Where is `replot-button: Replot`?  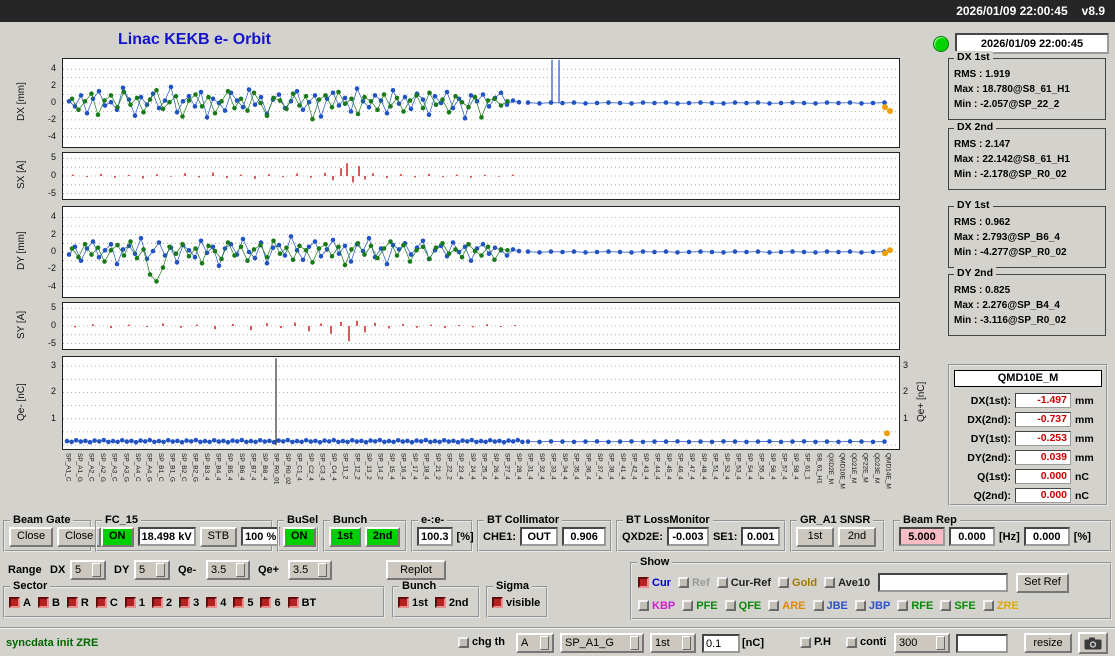
replot-button: Replot is located at coordinates (416, 570).